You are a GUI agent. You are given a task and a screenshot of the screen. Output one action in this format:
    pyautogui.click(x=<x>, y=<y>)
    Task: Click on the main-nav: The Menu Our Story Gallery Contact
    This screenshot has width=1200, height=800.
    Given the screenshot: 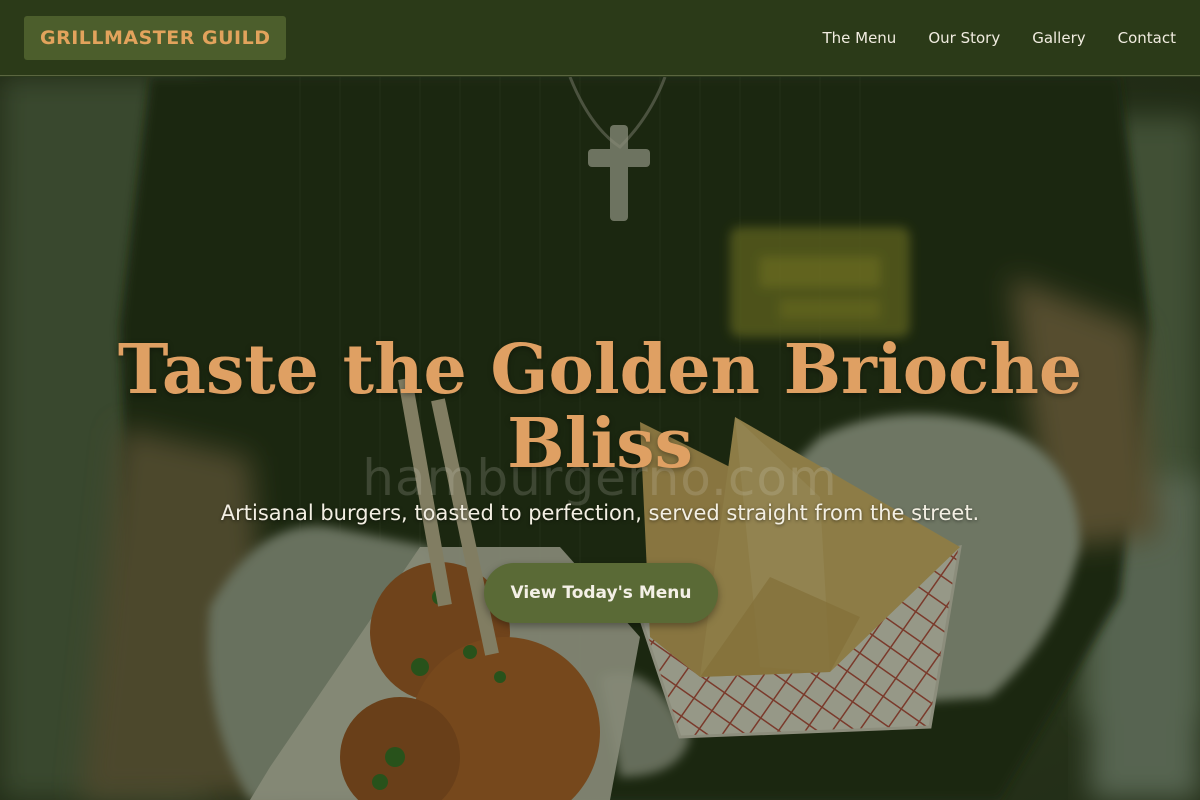 What is the action you would take?
    pyautogui.click(x=999, y=38)
    